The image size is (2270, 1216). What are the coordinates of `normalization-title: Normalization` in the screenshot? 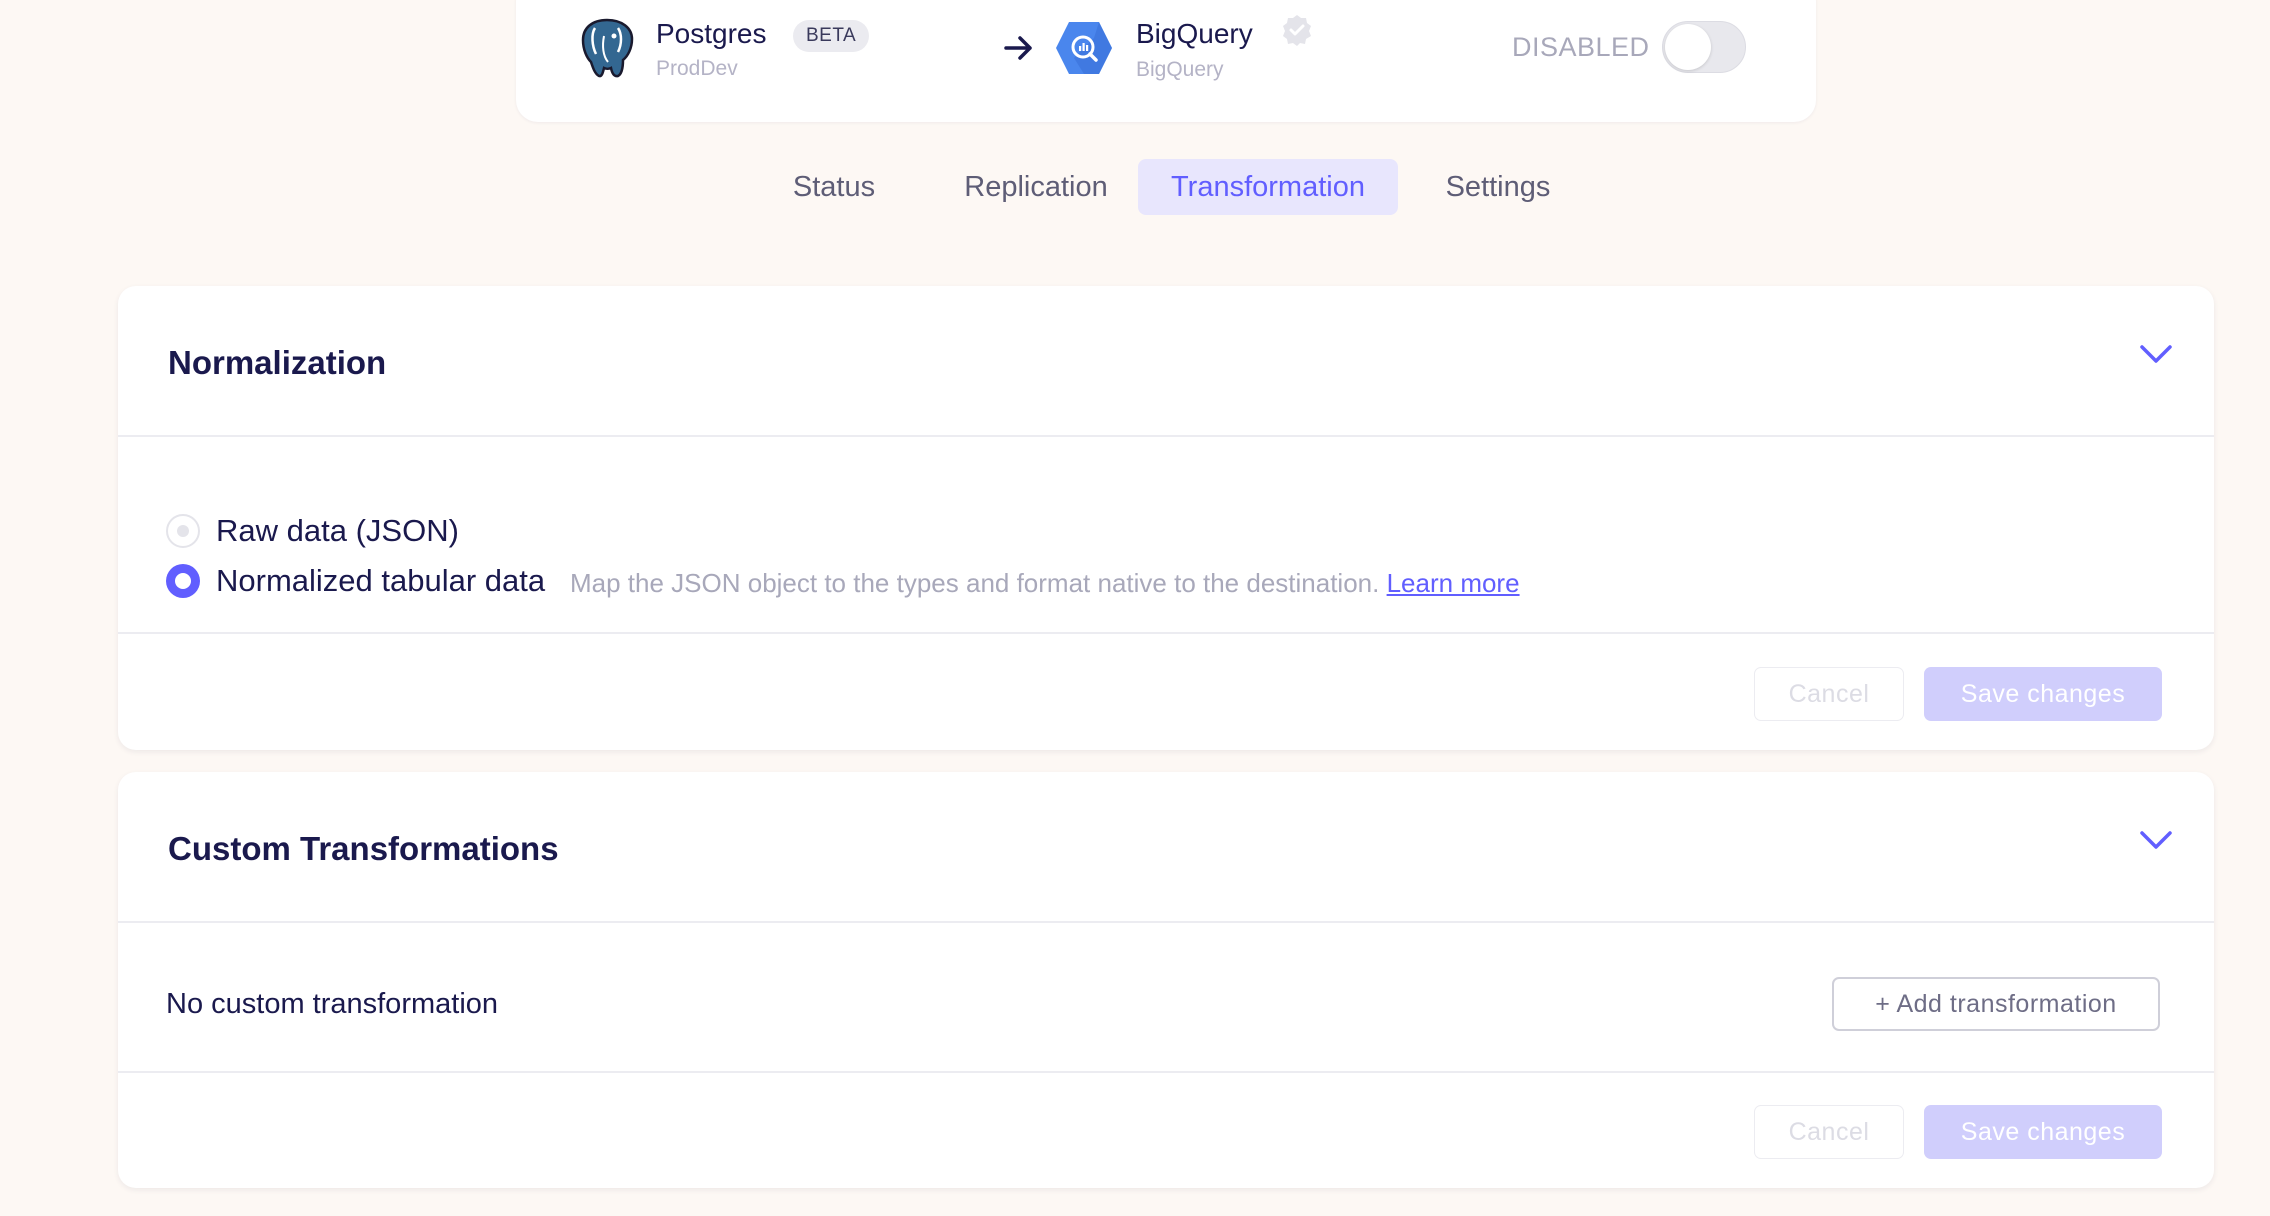 It's located at (277, 362).